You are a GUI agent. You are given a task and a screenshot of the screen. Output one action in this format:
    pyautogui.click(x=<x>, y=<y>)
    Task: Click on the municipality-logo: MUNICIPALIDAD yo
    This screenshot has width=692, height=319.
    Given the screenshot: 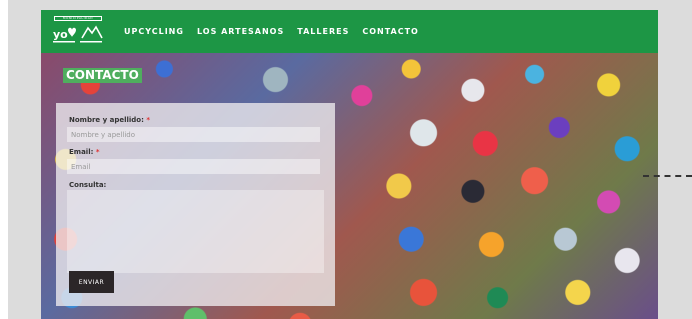 What is the action you would take?
    pyautogui.click(x=78, y=31)
    